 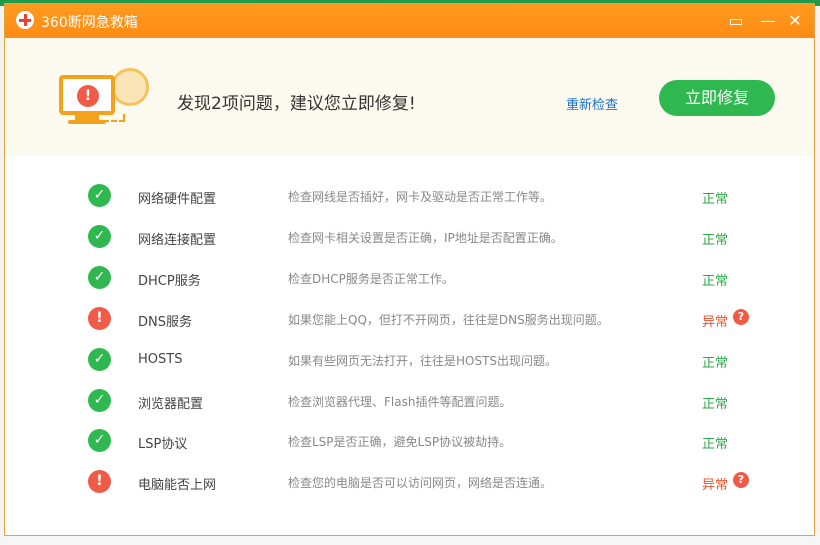 I want to click on check-description: 检查网线是否插好，网卡及驱动是否正常工作等。, so click(x=420, y=197).